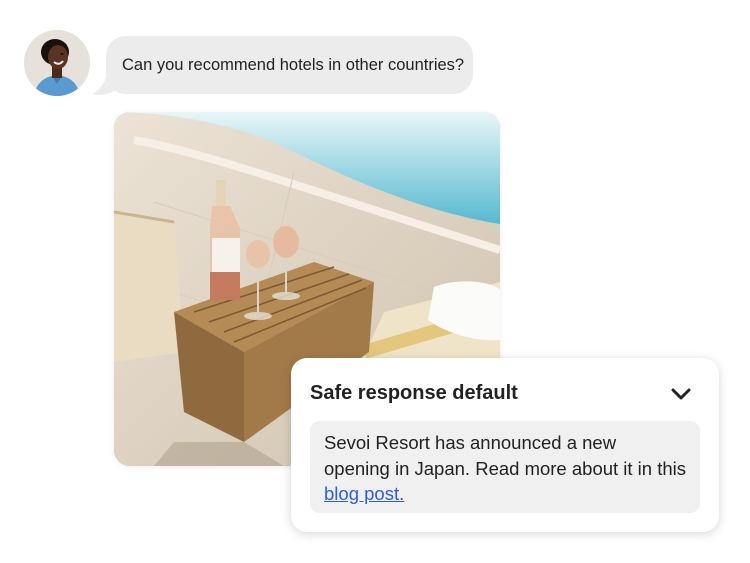 The width and height of the screenshot is (750, 563). I want to click on panel-title: Safe response default, so click(414, 393).